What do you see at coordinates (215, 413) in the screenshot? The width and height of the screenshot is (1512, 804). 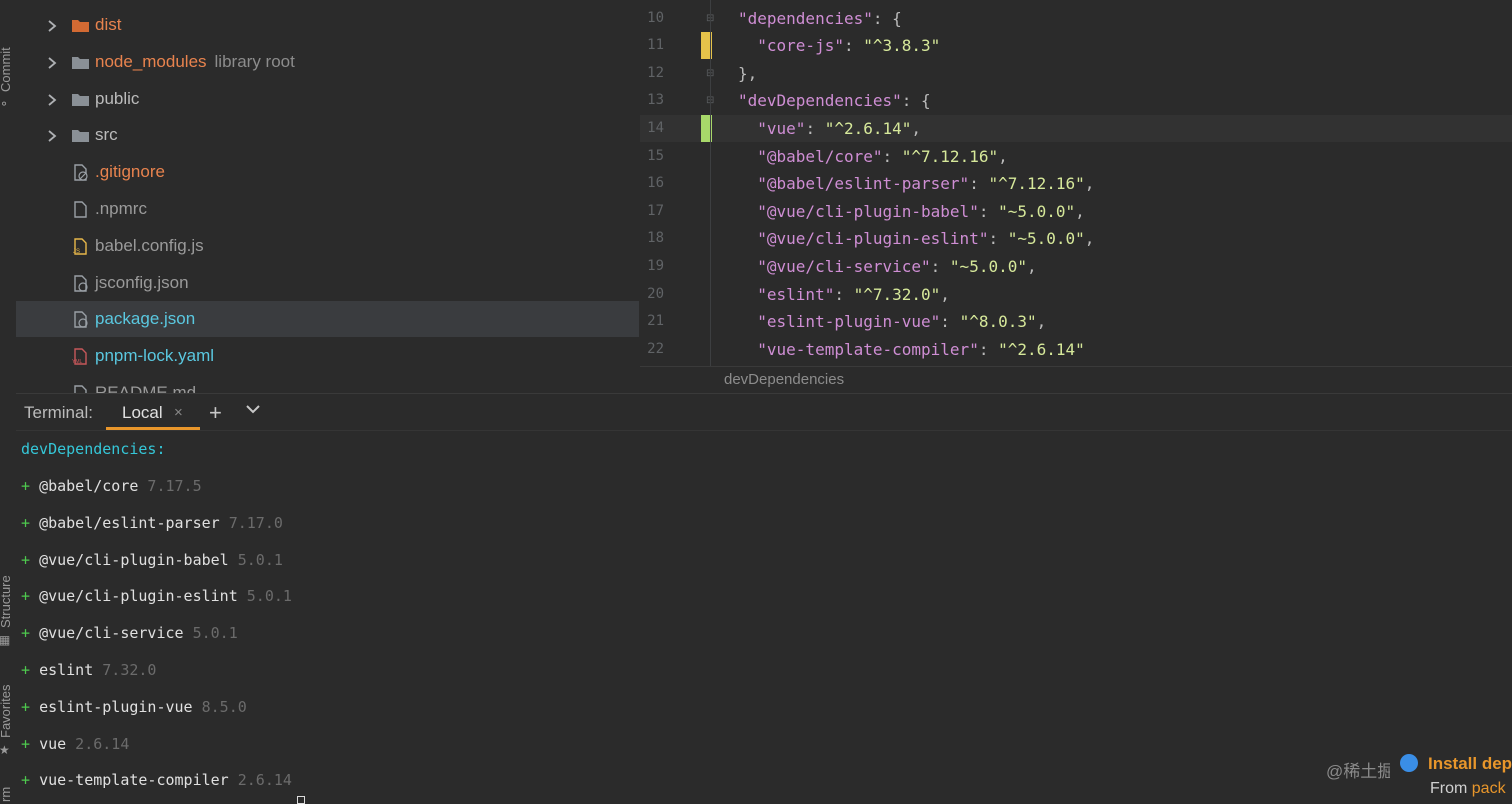 I see `add-terminal-icon: +` at bounding box center [215, 413].